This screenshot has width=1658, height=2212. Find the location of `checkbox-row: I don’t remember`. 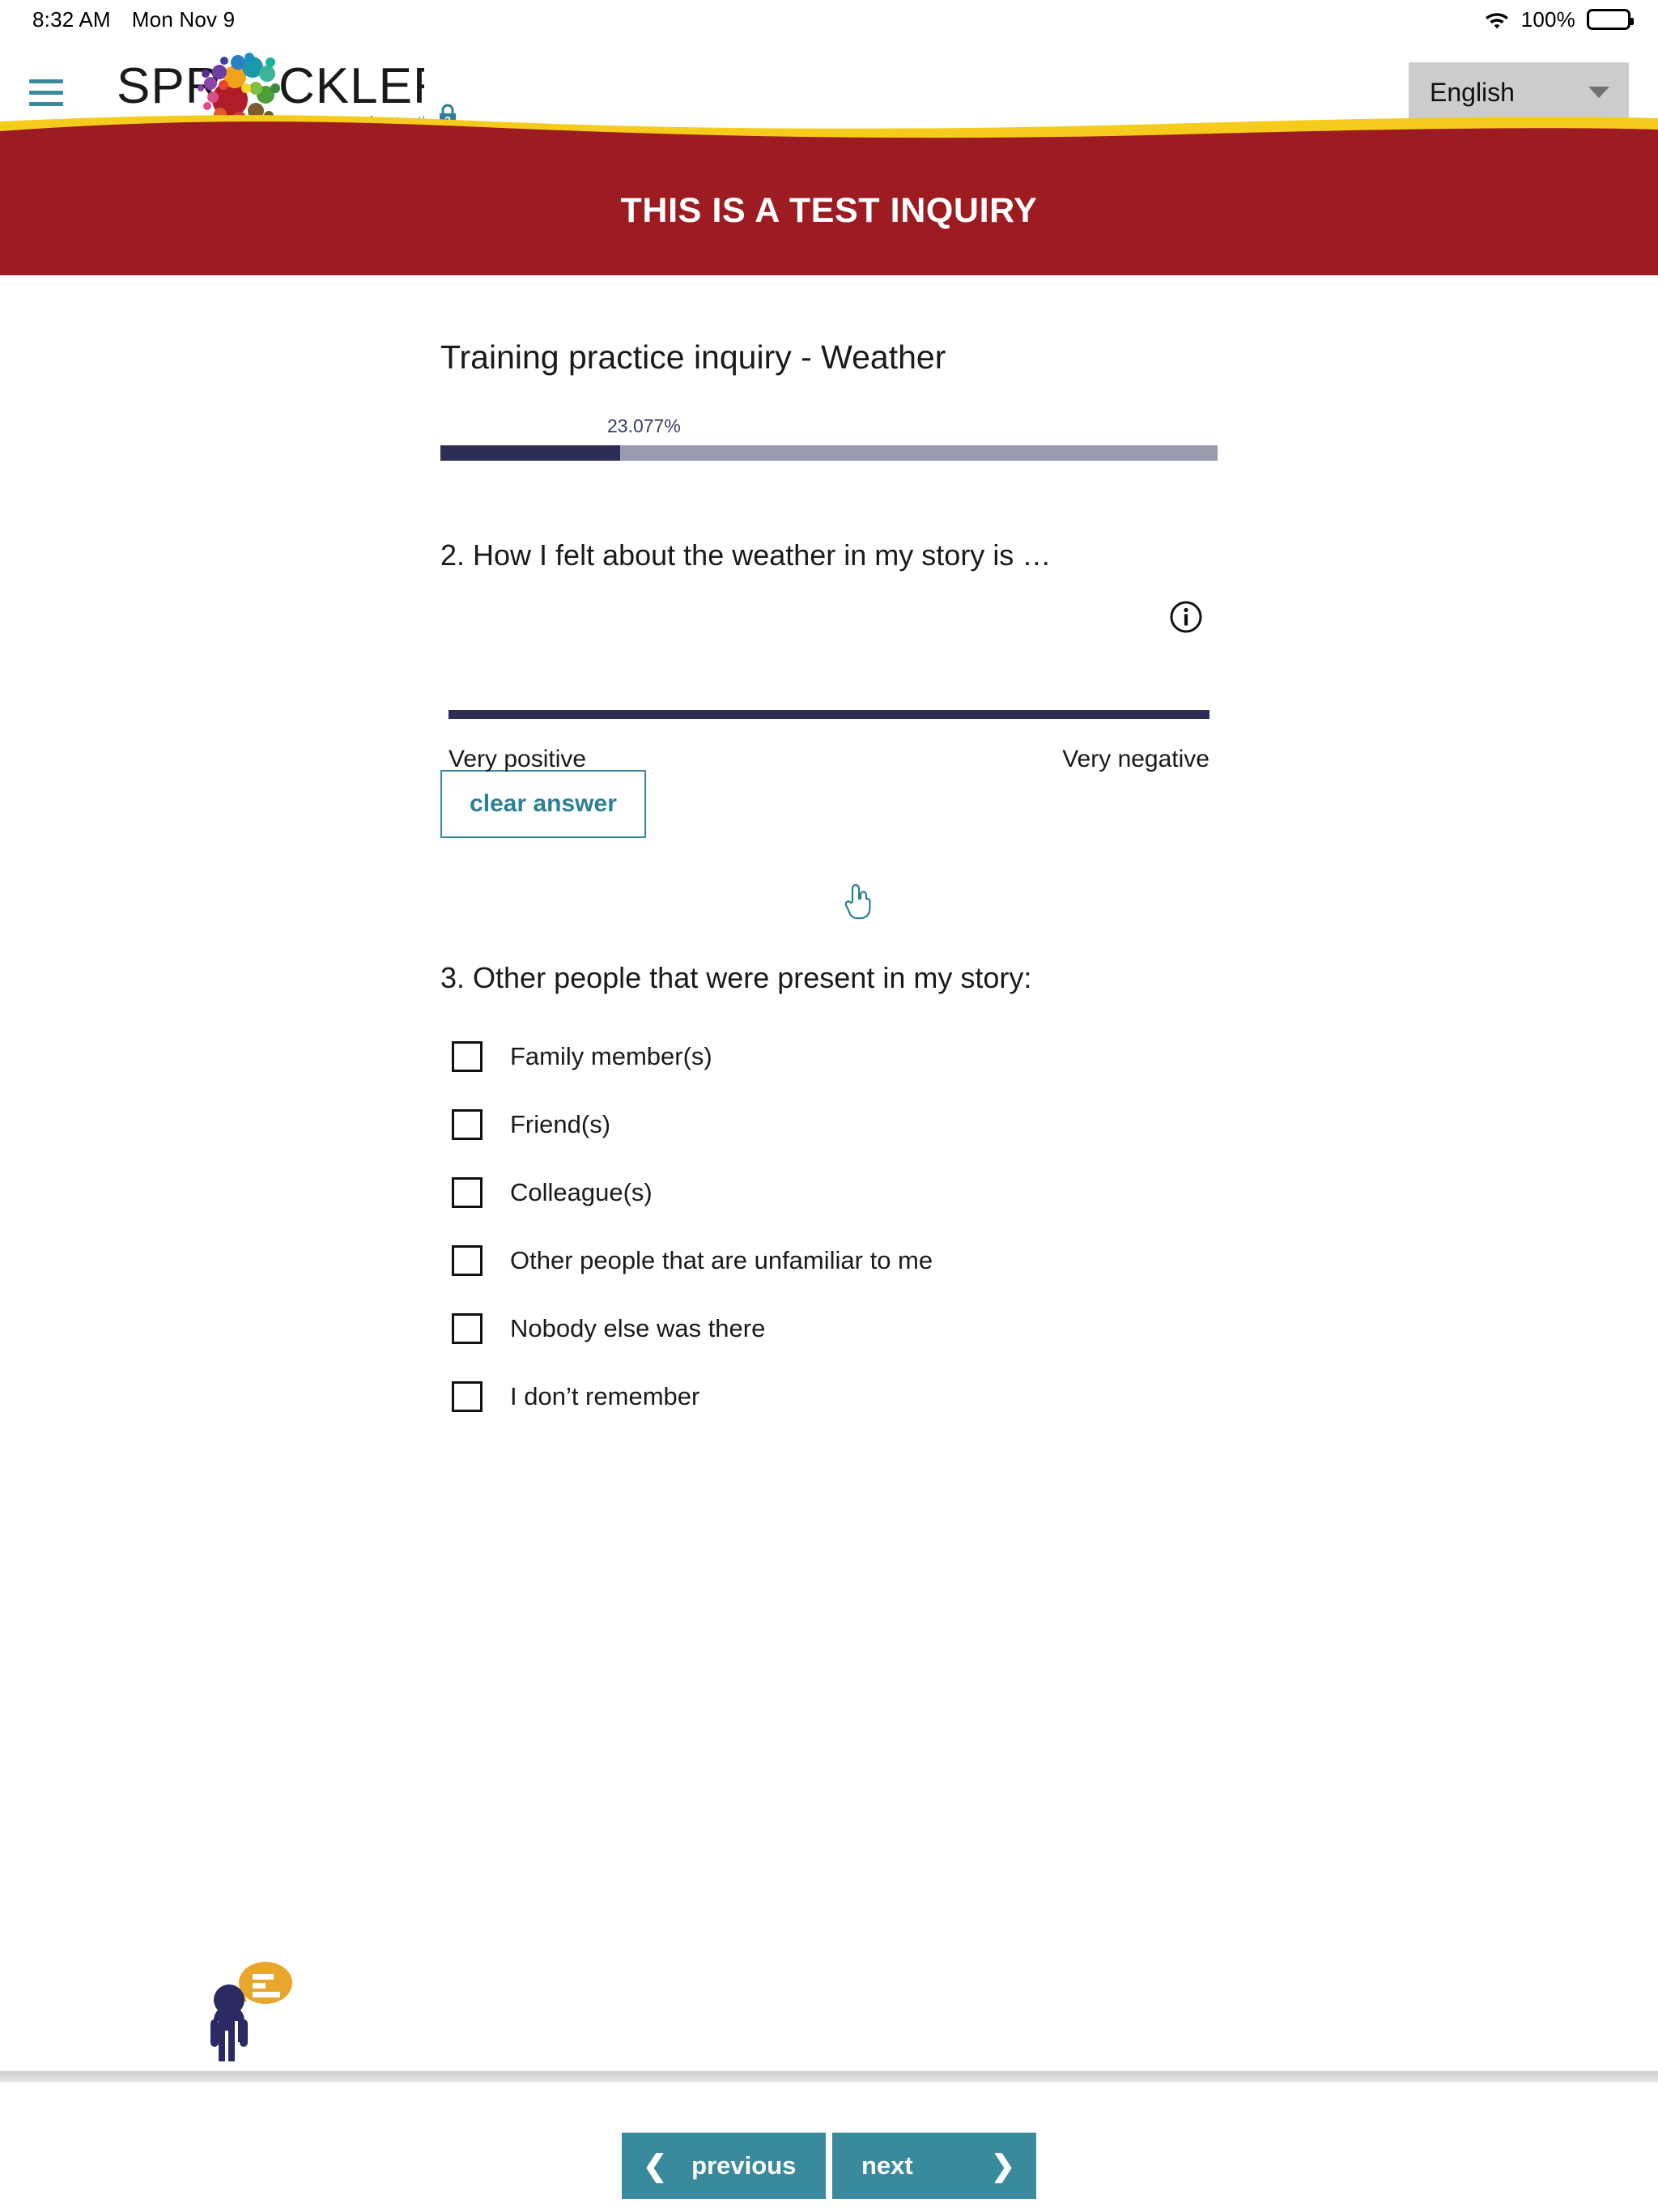

checkbox-row: I don’t remember is located at coordinates (829, 1397).